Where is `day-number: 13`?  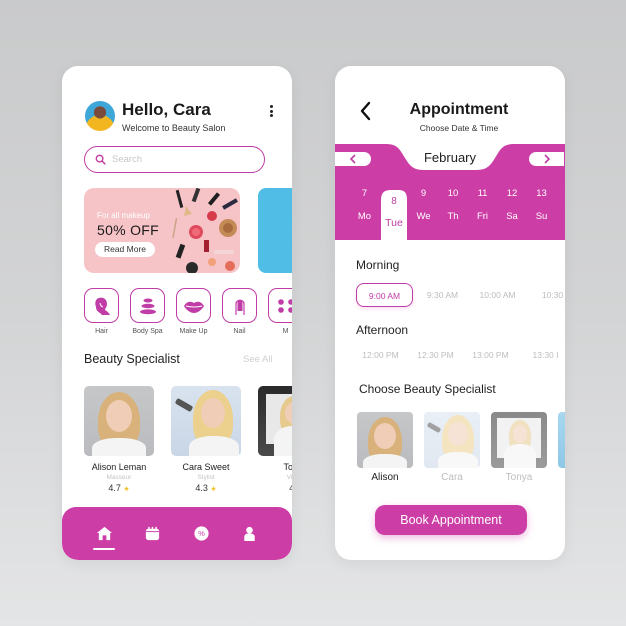
day-number: 13 is located at coordinates (541, 193).